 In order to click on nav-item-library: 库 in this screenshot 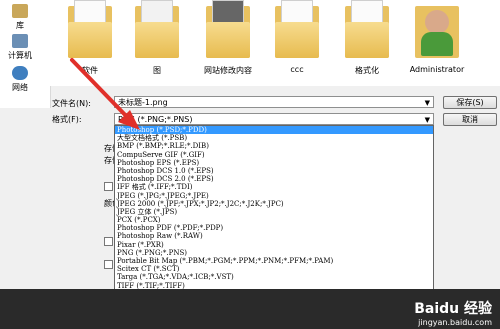, I will do `click(20, 17)`.